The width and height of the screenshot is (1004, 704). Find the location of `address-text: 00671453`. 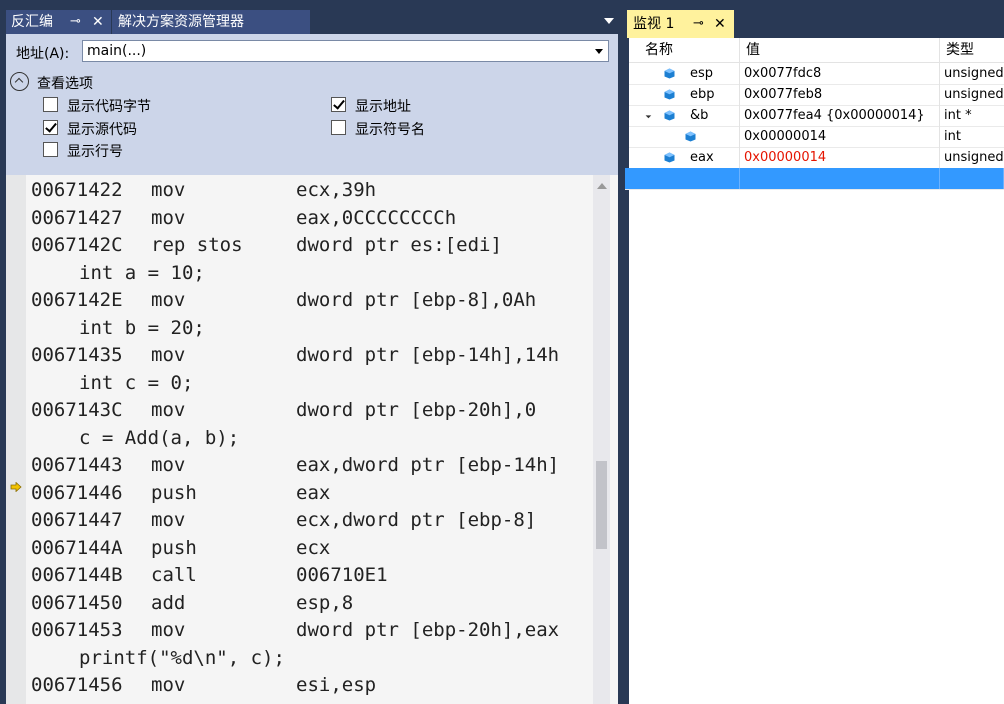

address-text: 00671453 is located at coordinates (77, 630).